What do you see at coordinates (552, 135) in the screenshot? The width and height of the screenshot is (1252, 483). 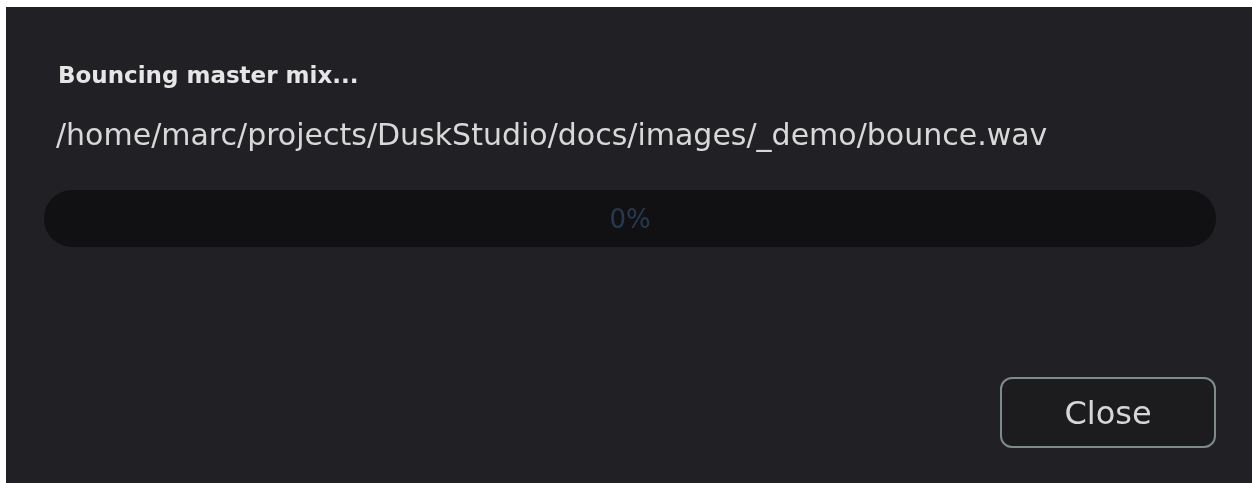 I see `file-path: /home/marc/projects/DuskStudio/docs/images/_demo/bounce.wav` at bounding box center [552, 135].